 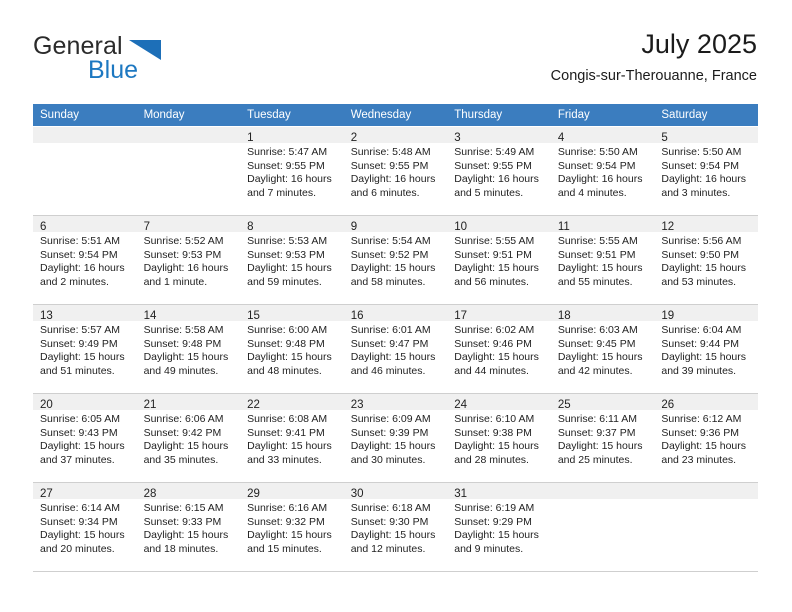 I want to click on day-info-line: Sunset: 9:33 PM, so click(x=182, y=521).